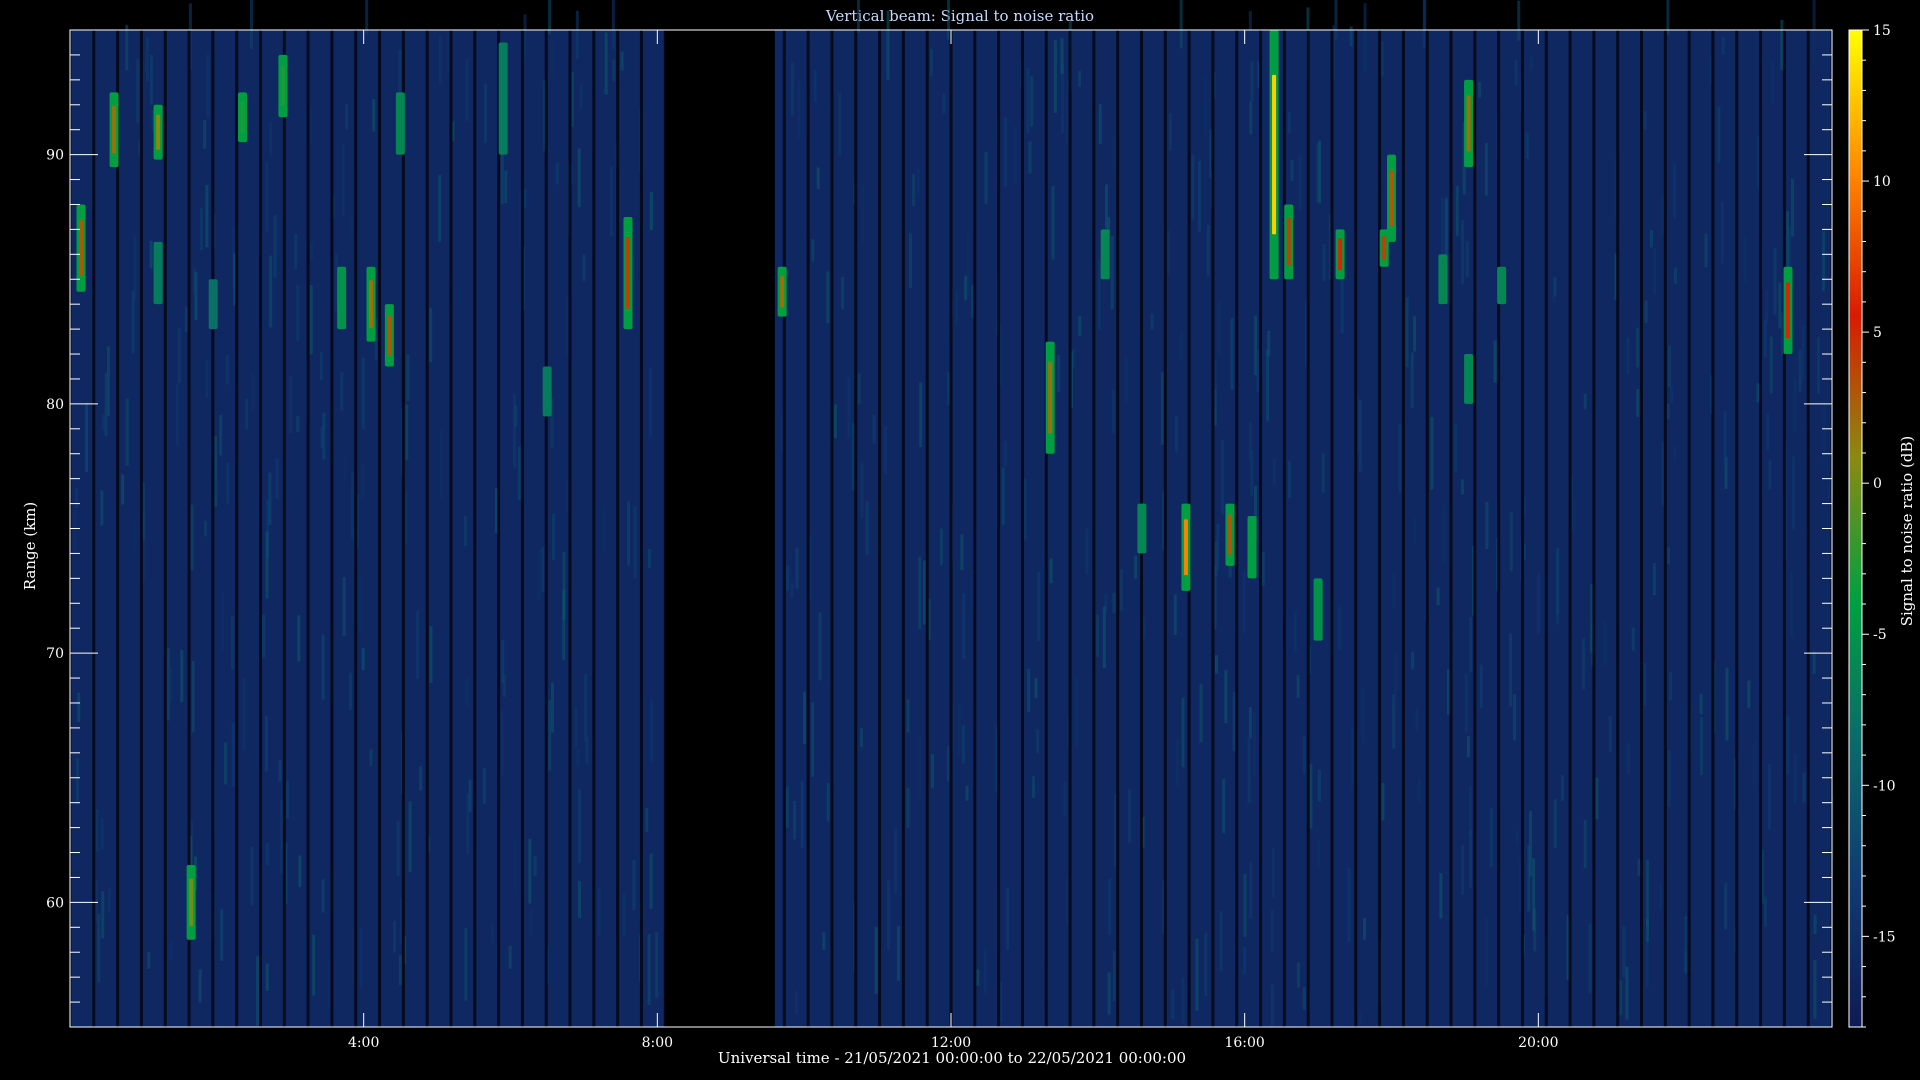 The height and width of the screenshot is (1080, 1920). I want to click on colorbar-tick-label: -15, so click(1884, 937).